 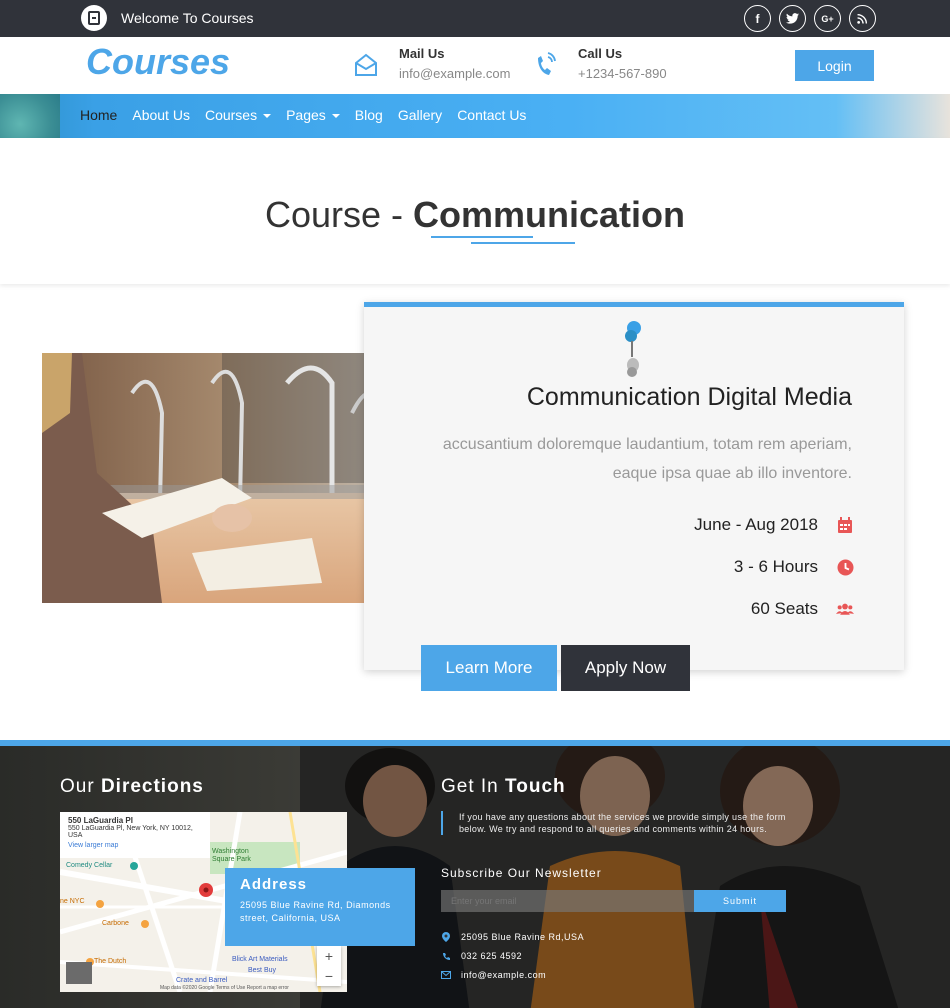 What do you see at coordinates (202, 980) in the screenshot?
I see `map-label: Crate and Barrel` at bounding box center [202, 980].